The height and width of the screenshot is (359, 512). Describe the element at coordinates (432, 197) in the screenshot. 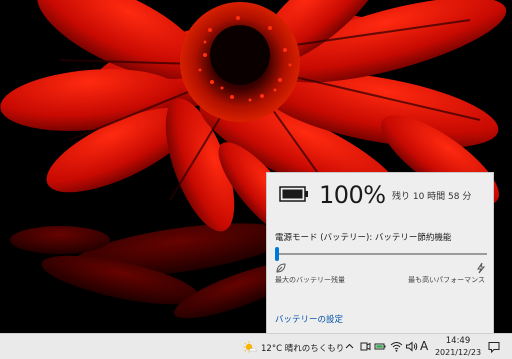

I see `battery-time-remaining: 残り 10 時間 58 分` at that location.